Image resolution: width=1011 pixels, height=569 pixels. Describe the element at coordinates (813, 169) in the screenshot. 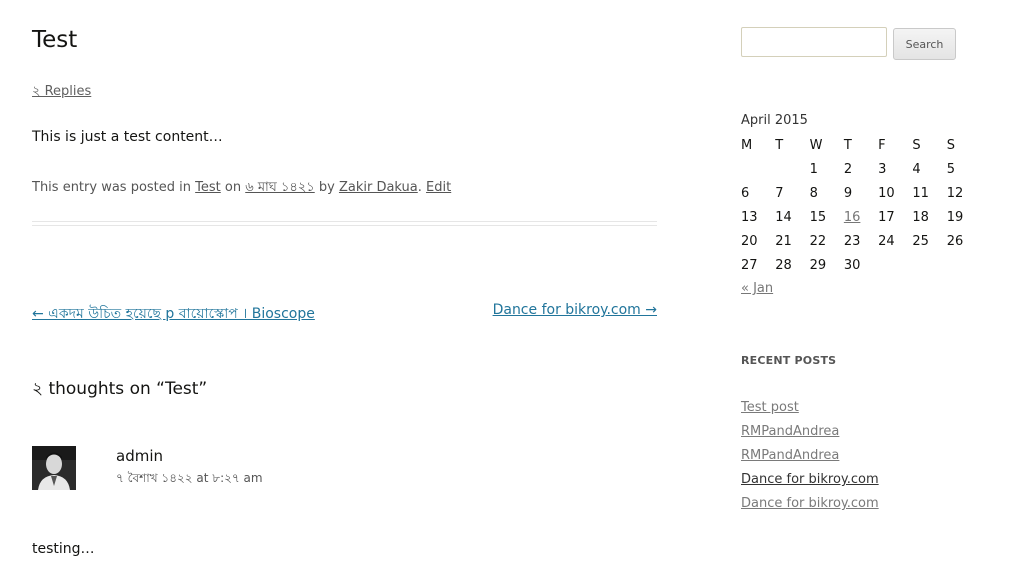

I see `calendar-day: 1` at that location.